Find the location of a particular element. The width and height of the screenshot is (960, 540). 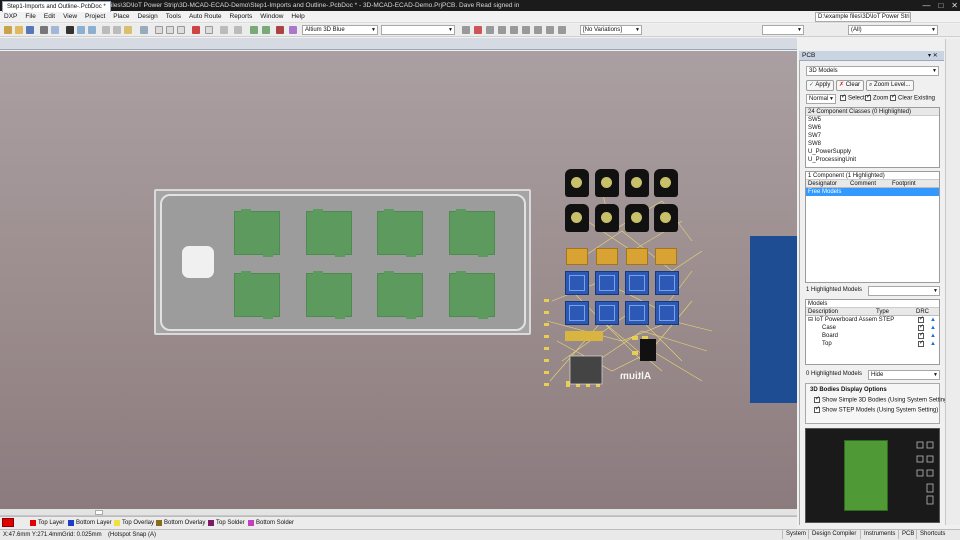

menu-file: File is located at coordinates (30, 16).